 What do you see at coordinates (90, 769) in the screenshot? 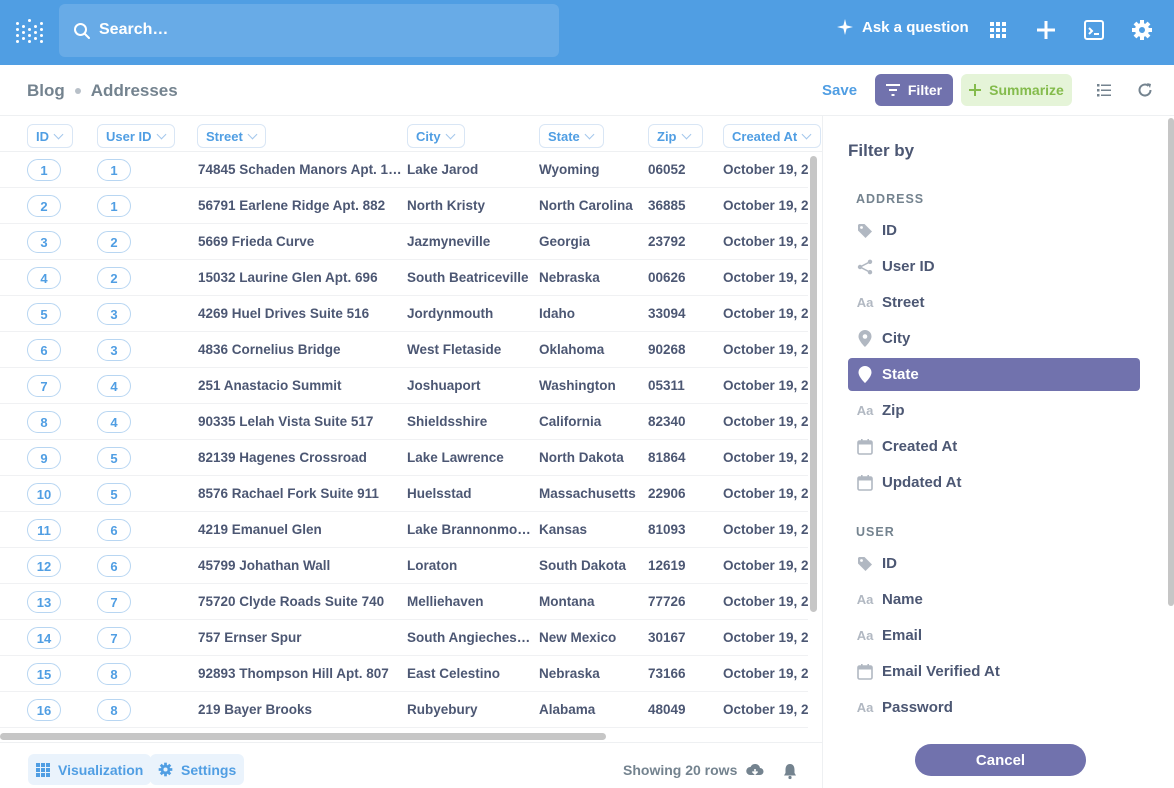
I see `visualization-button: Visualization` at bounding box center [90, 769].